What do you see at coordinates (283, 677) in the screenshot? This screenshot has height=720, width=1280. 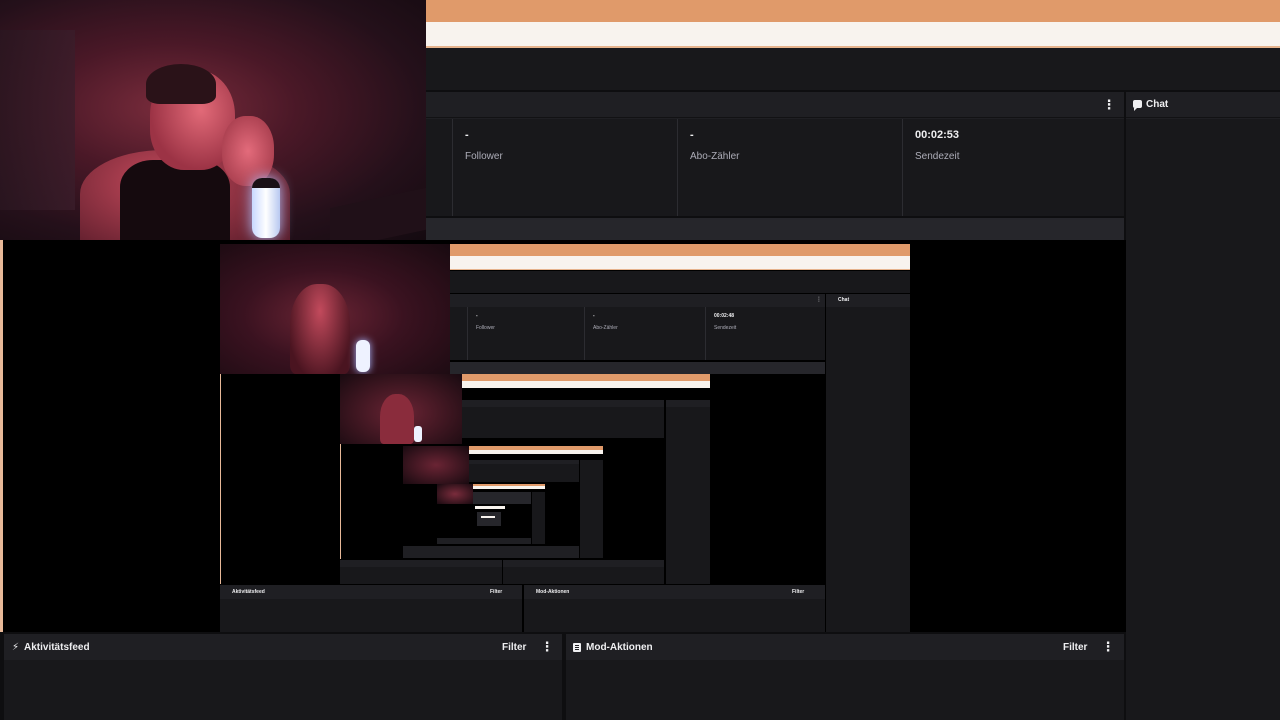 I see `activity-feed-panel: ⚡ Aktivitätsfeed Filter ⋮` at bounding box center [283, 677].